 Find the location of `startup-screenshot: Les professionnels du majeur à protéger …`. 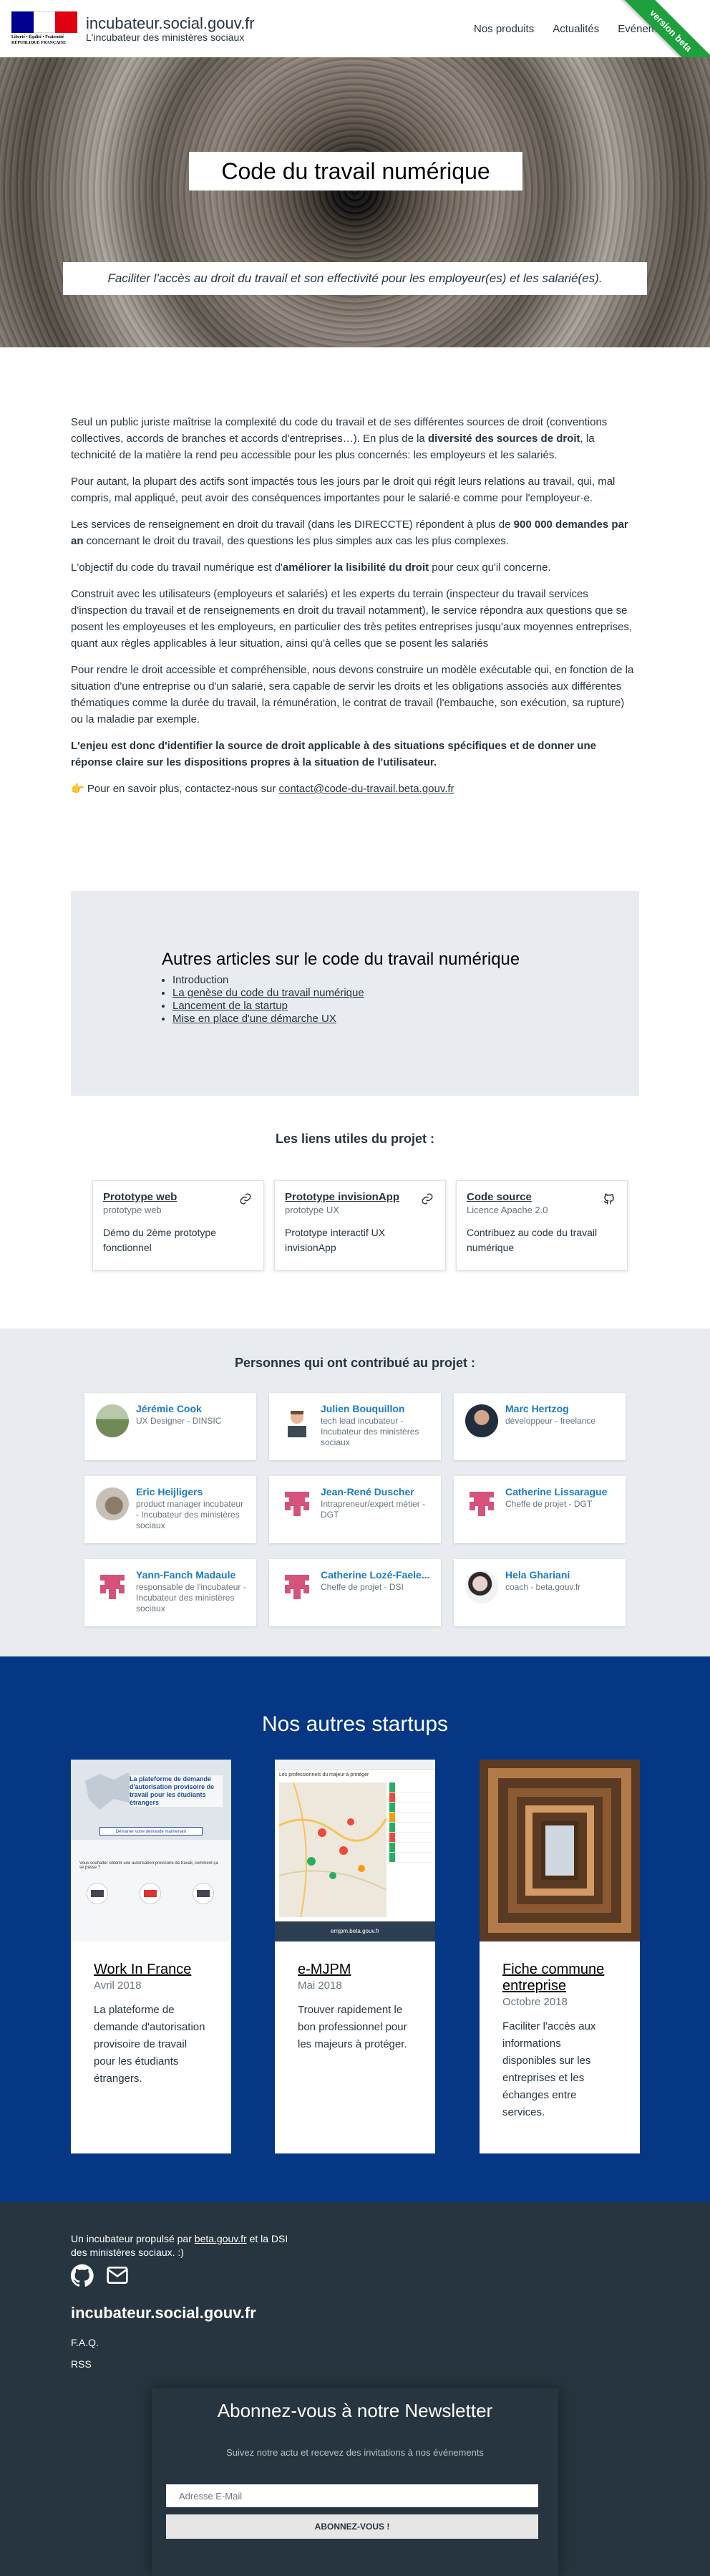

startup-screenshot: Les professionnels du majeur à protéger … is located at coordinates (355, 1851).